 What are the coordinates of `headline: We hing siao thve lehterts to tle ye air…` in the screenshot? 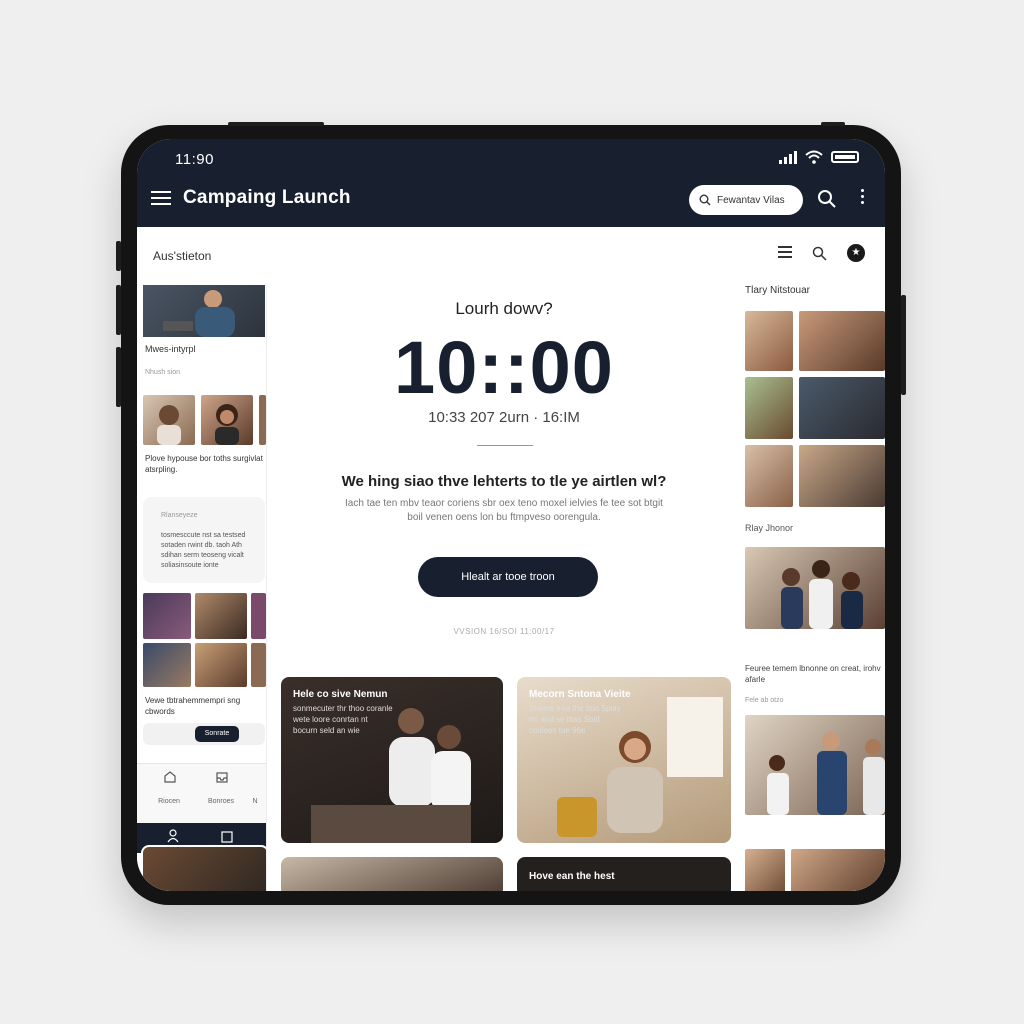 It's located at (504, 481).